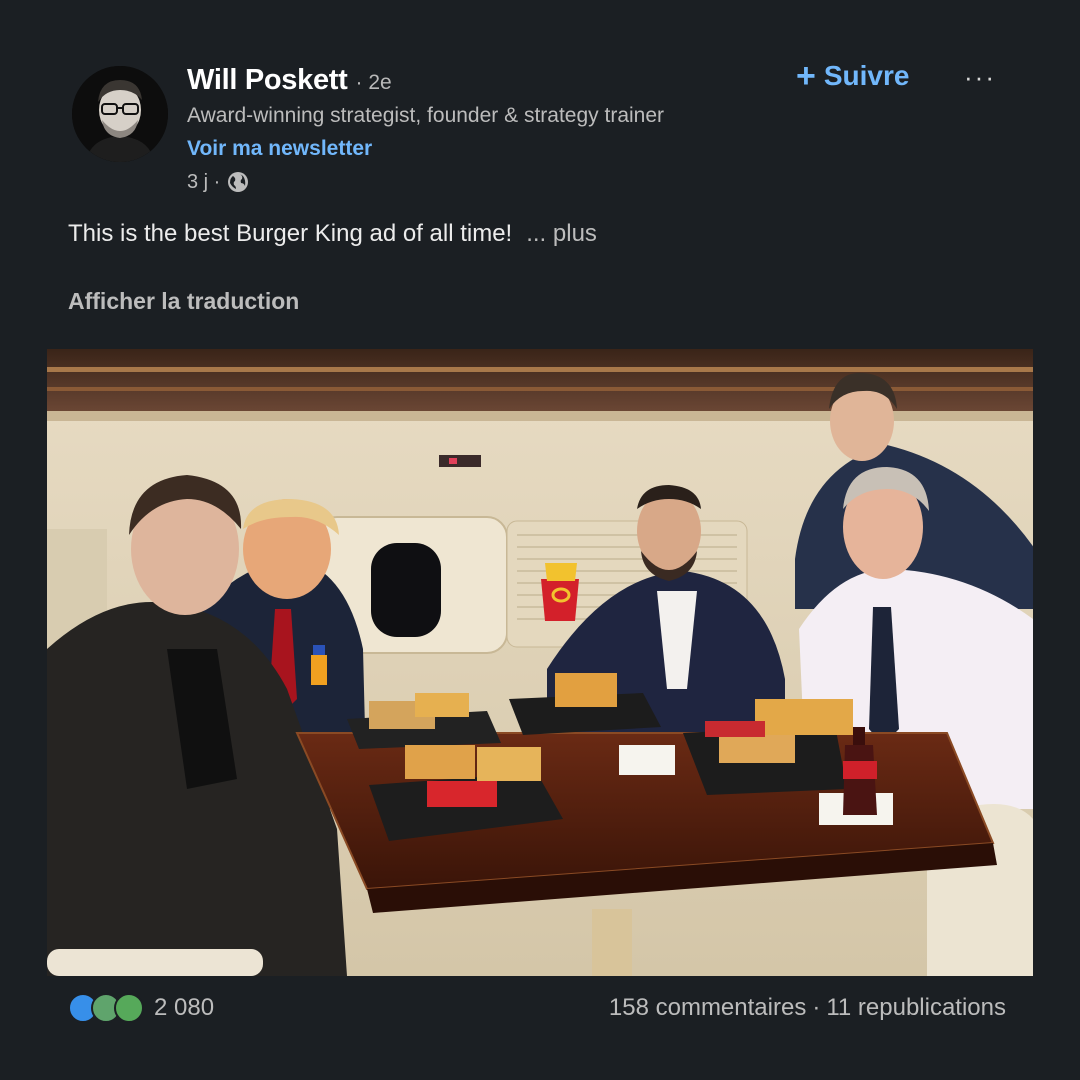 This screenshot has height=1080, width=1080. I want to click on author-avatar, so click(120, 114).